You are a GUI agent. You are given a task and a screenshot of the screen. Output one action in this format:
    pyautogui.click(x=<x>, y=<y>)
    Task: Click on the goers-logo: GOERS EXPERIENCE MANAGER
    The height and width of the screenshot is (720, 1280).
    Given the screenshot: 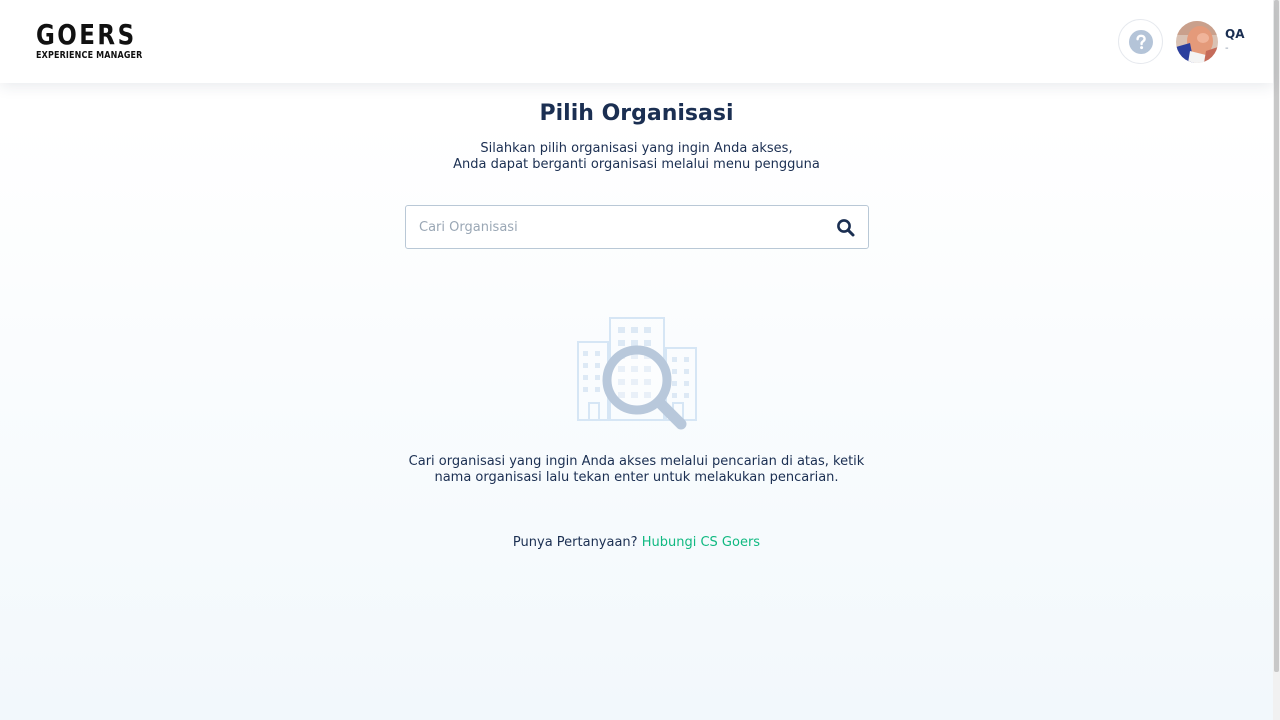 What is the action you would take?
    pyautogui.click(x=89, y=40)
    